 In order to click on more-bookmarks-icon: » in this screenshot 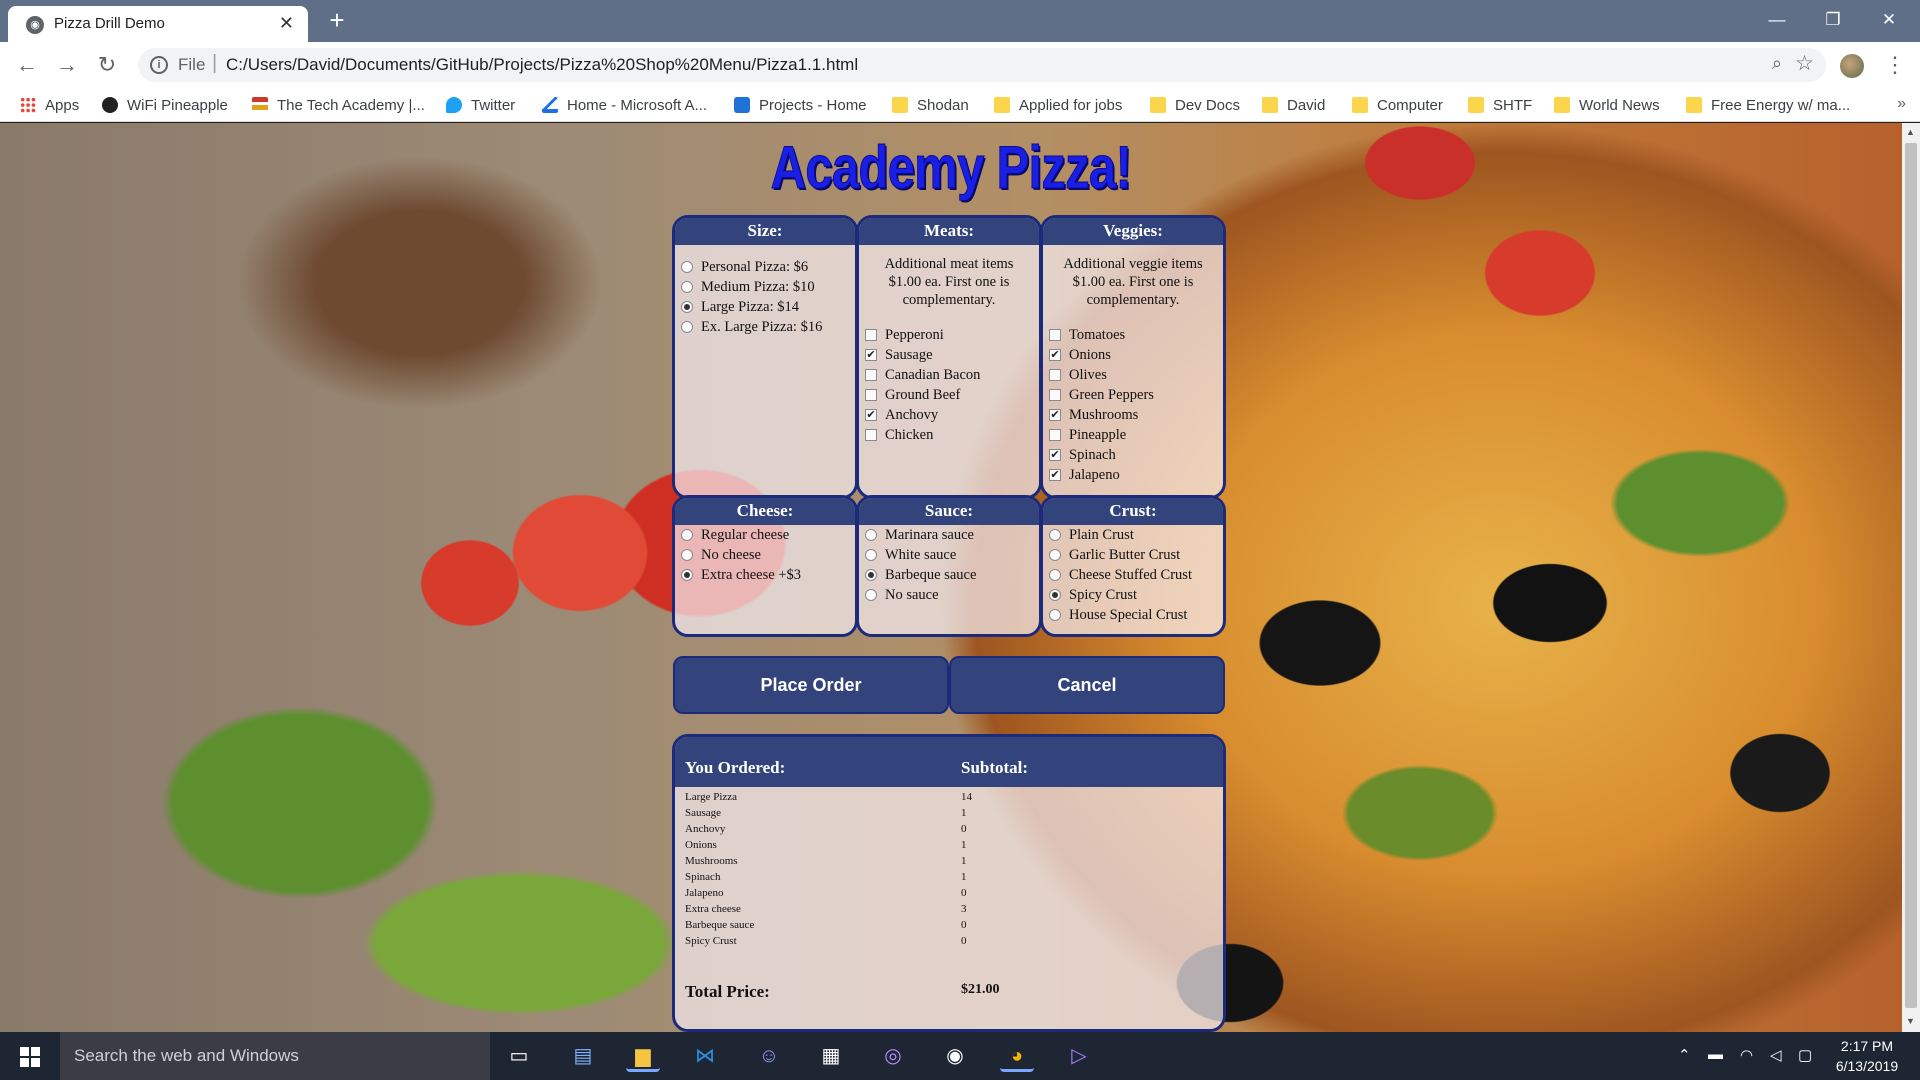, I will do `click(1901, 104)`.